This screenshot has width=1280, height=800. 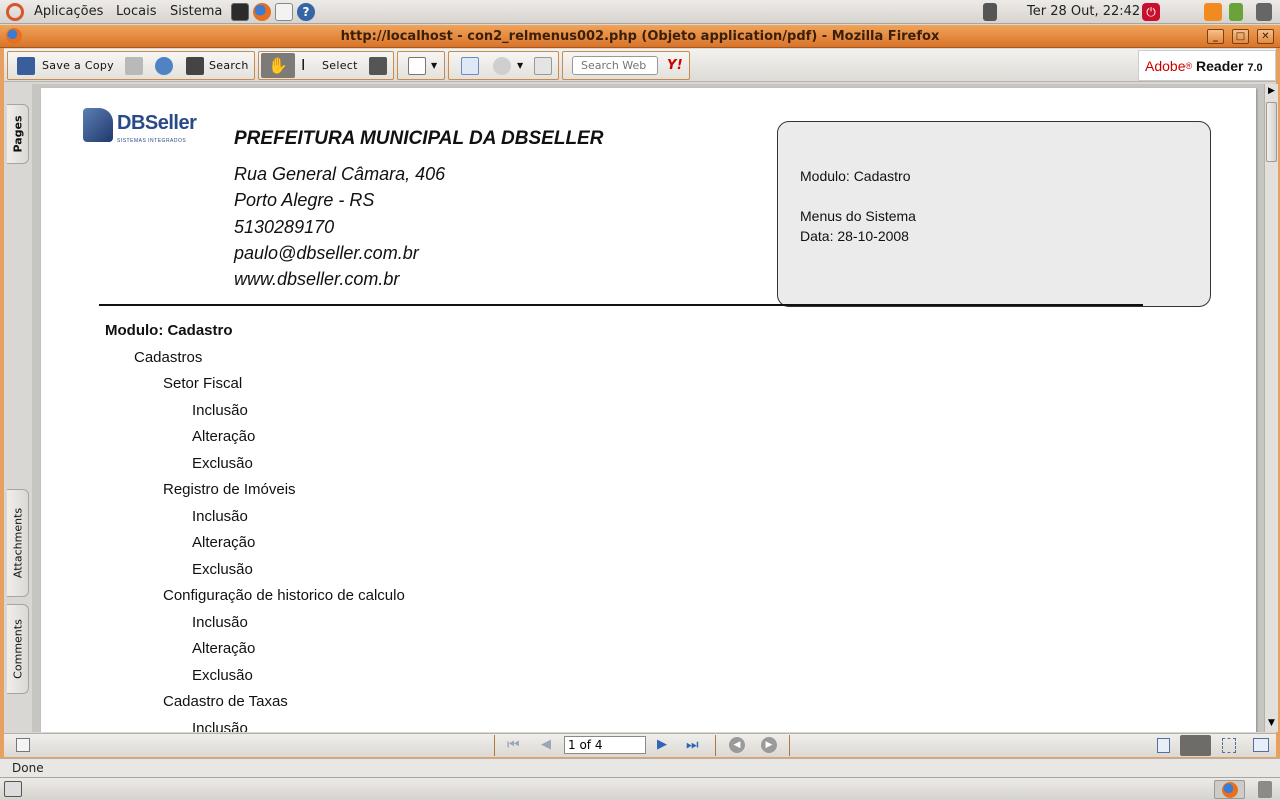 What do you see at coordinates (169, 330) in the screenshot?
I see `tree-module-heading: Modulo: Cadastro` at bounding box center [169, 330].